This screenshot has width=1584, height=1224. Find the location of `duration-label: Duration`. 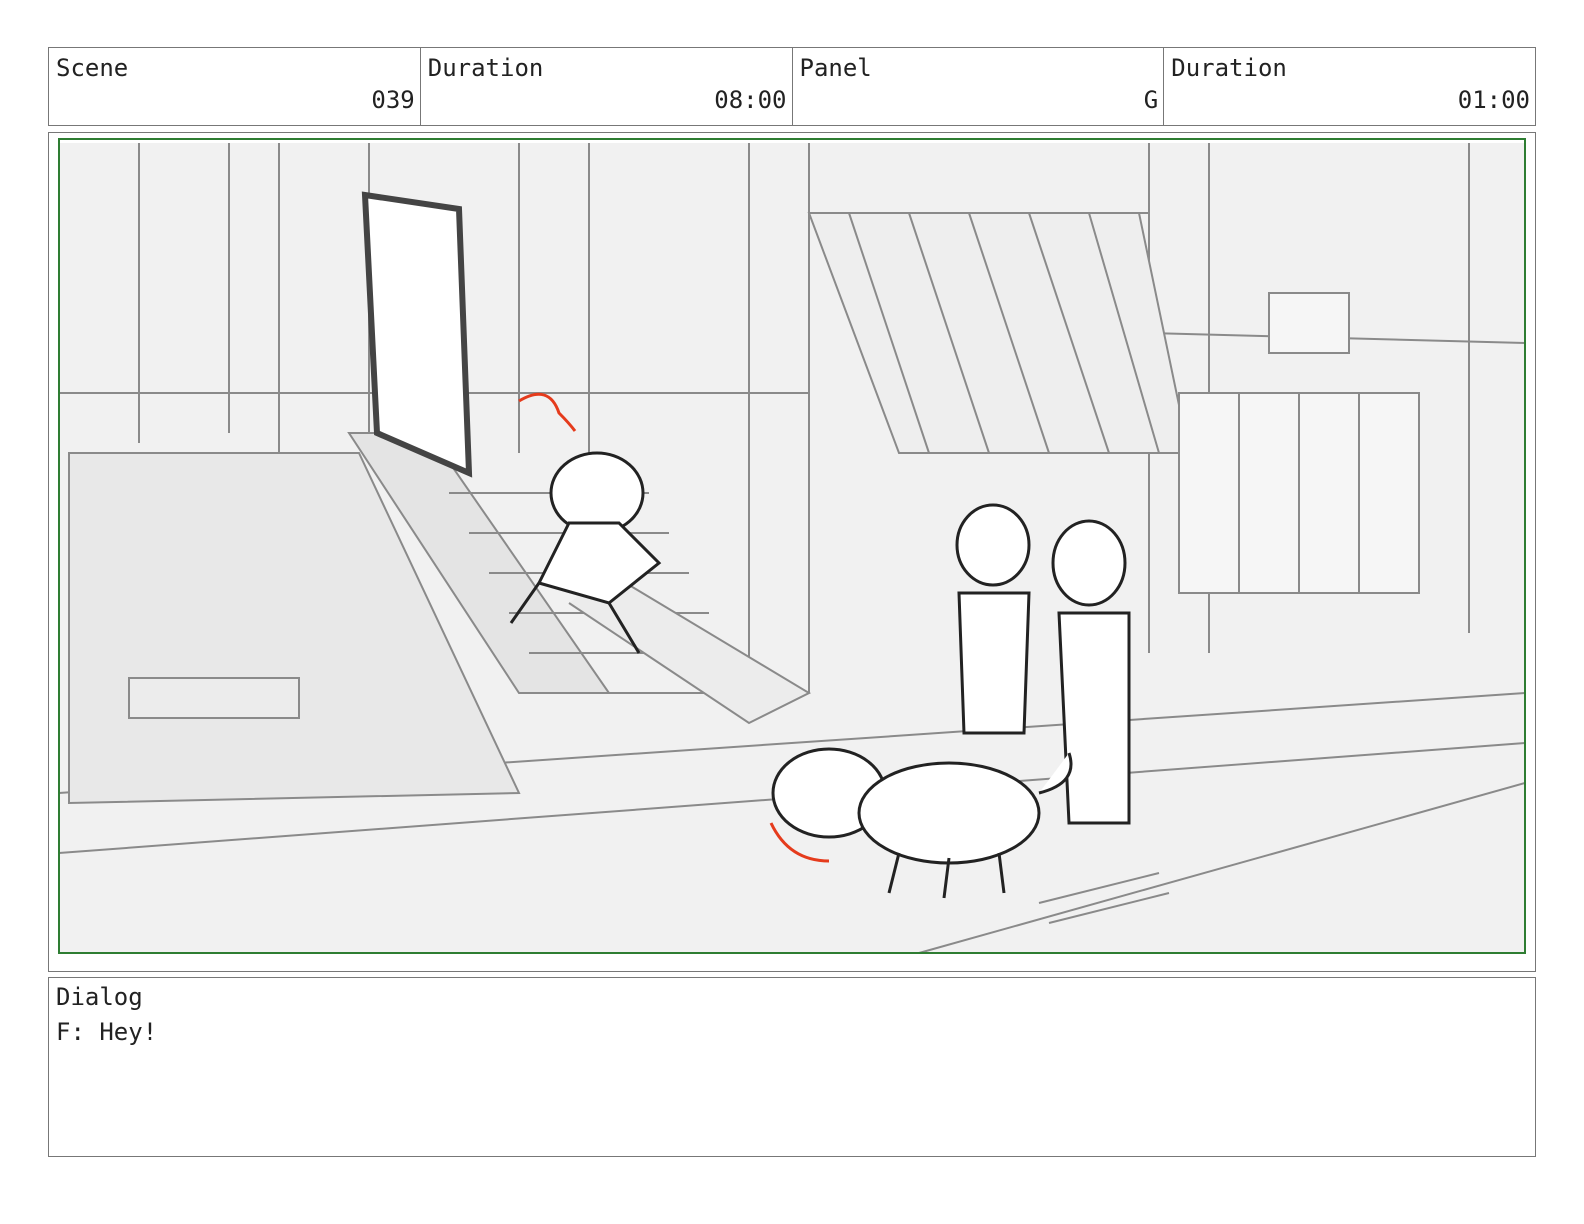

duration-label: Duration is located at coordinates (485, 68).